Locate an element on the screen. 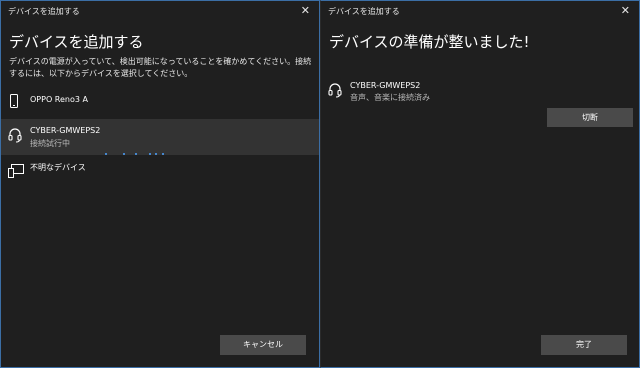 The height and width of the screenshot is (368, 640). device-status: 音声、音楽に接続済み is located at coordinates (390, 97).